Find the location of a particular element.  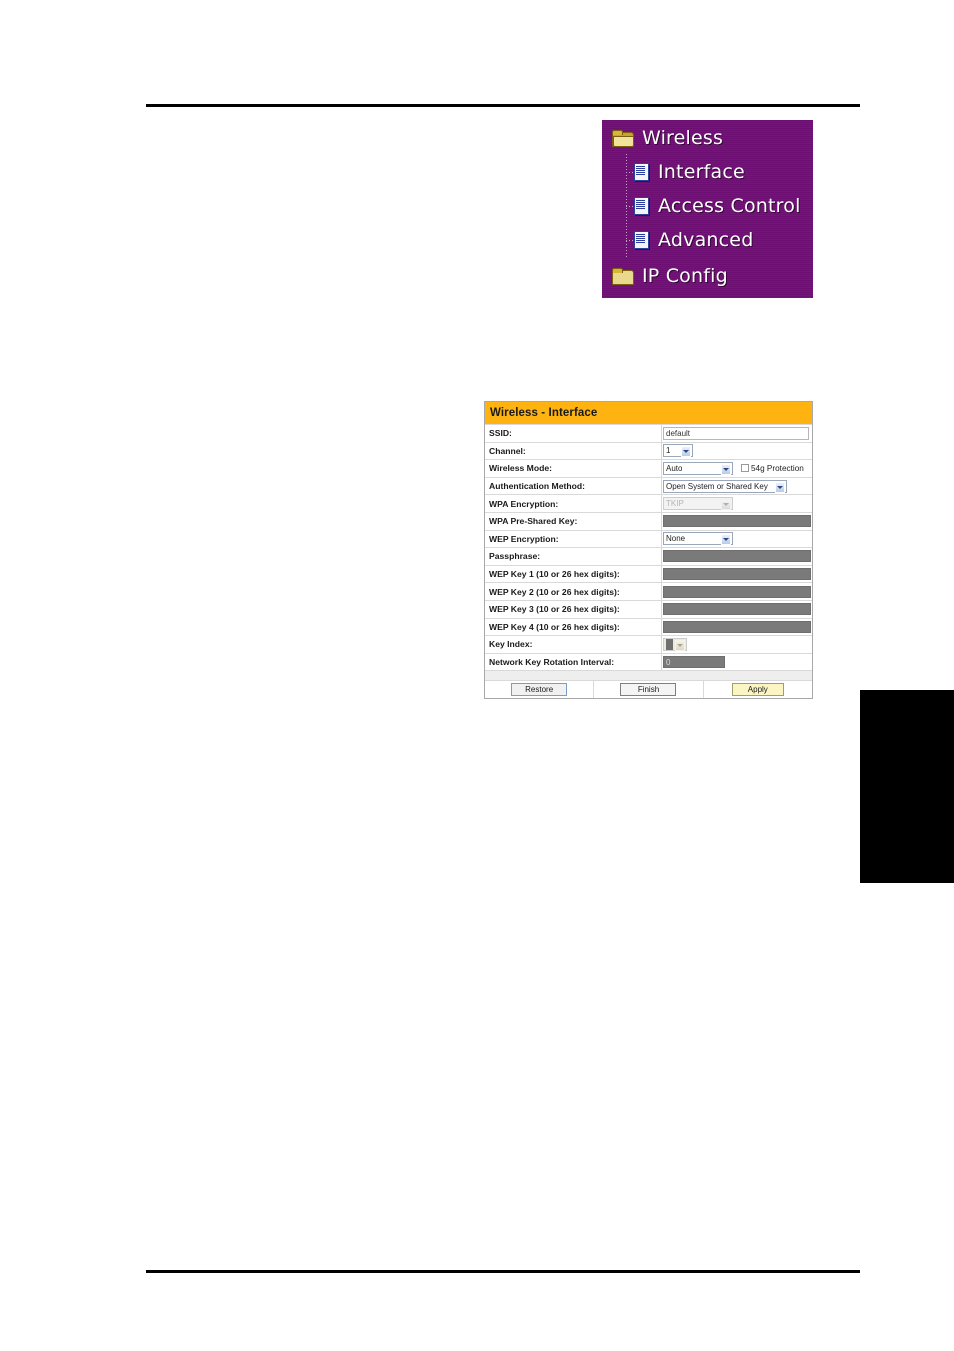

row-label: Key Index: is located at coordinates (511, 644).